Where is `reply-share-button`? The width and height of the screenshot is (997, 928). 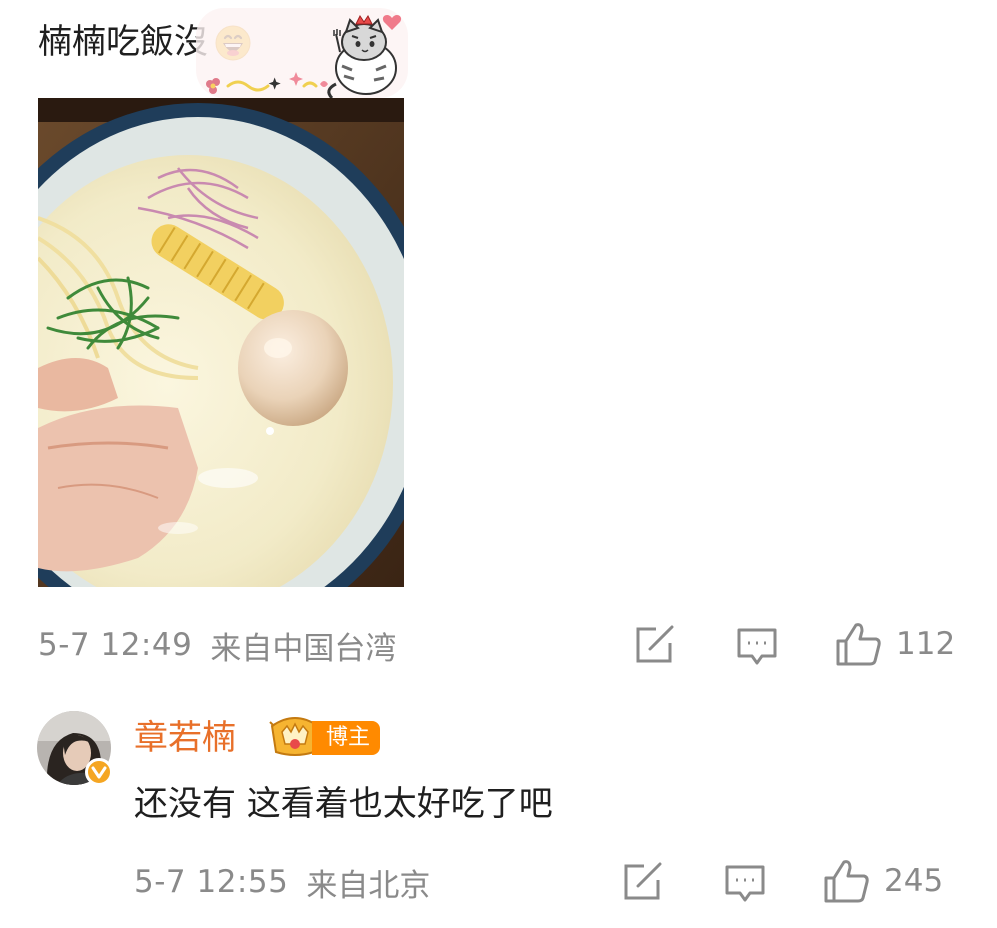
reply-share-button is located at coordinates (643, 882).